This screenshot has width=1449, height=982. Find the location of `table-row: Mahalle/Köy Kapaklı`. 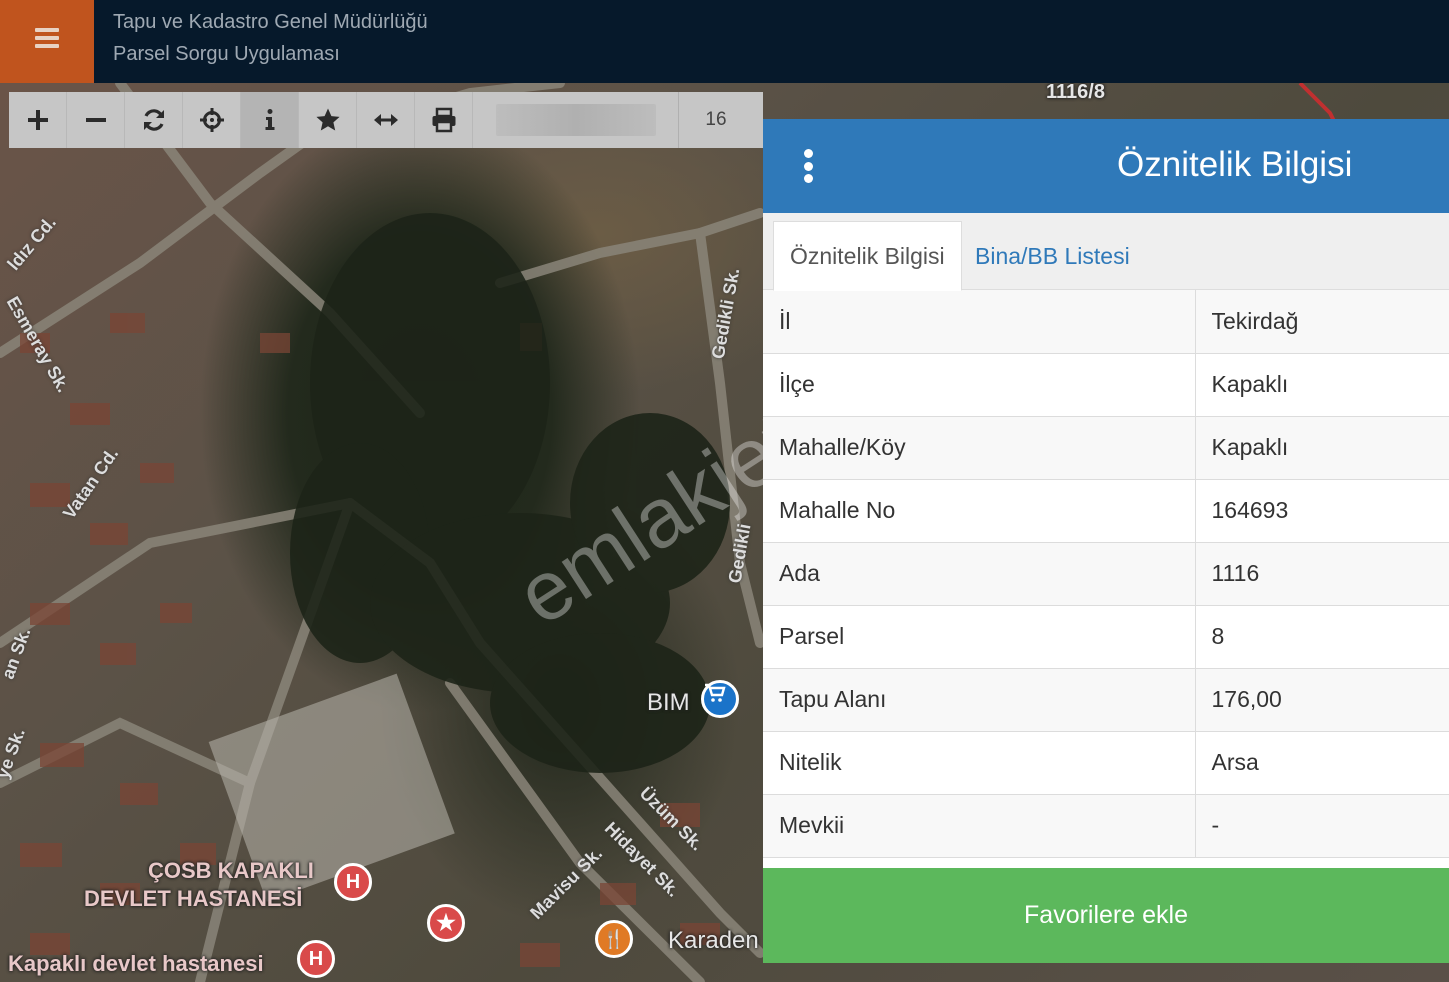

table-row: Mahalle/Köy Kapaklı is located at coordinates (1106, 448).